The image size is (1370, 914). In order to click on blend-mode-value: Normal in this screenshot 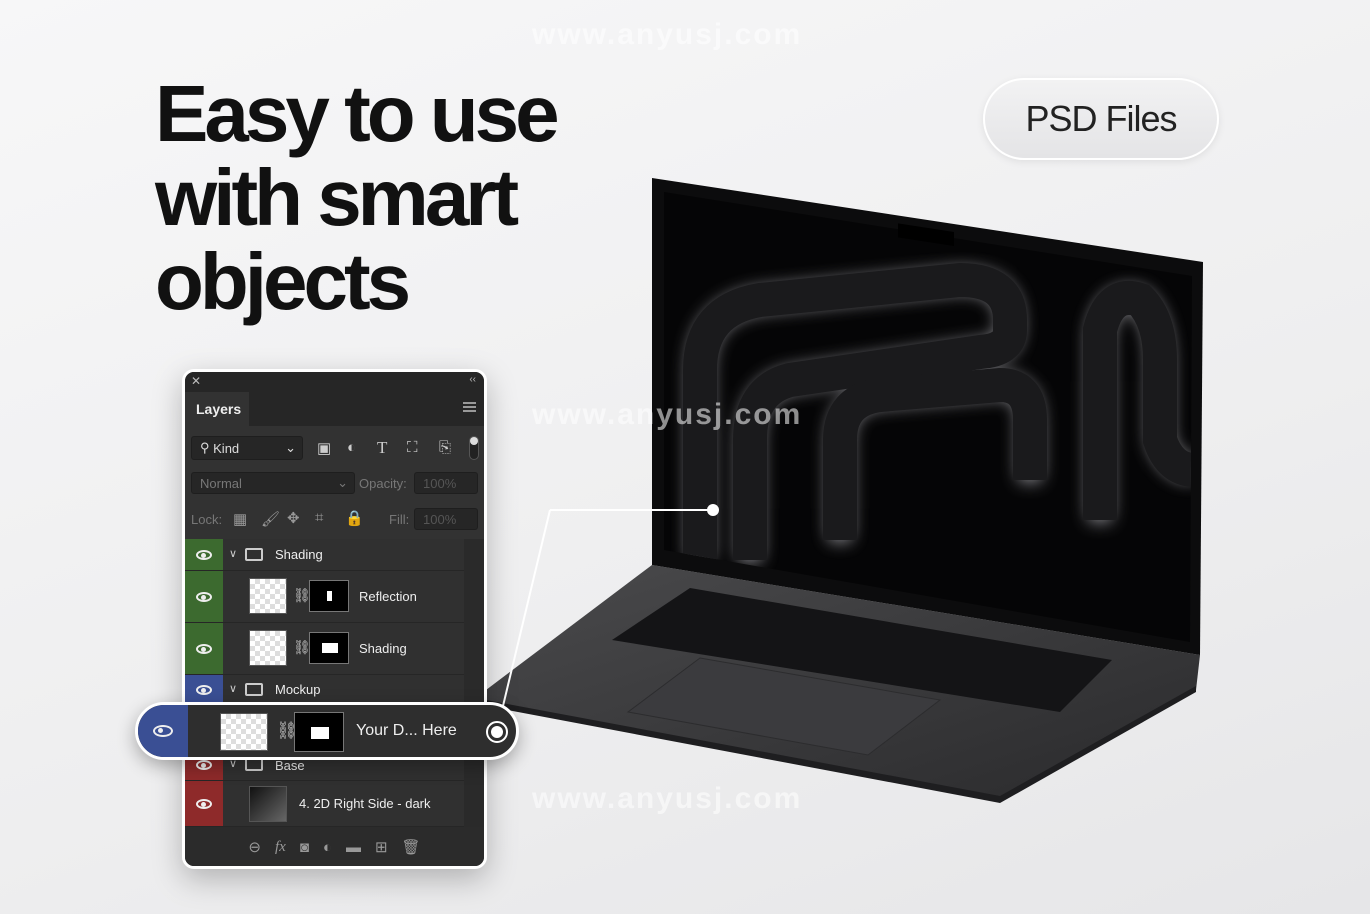, I will do `click(221, 483)`.